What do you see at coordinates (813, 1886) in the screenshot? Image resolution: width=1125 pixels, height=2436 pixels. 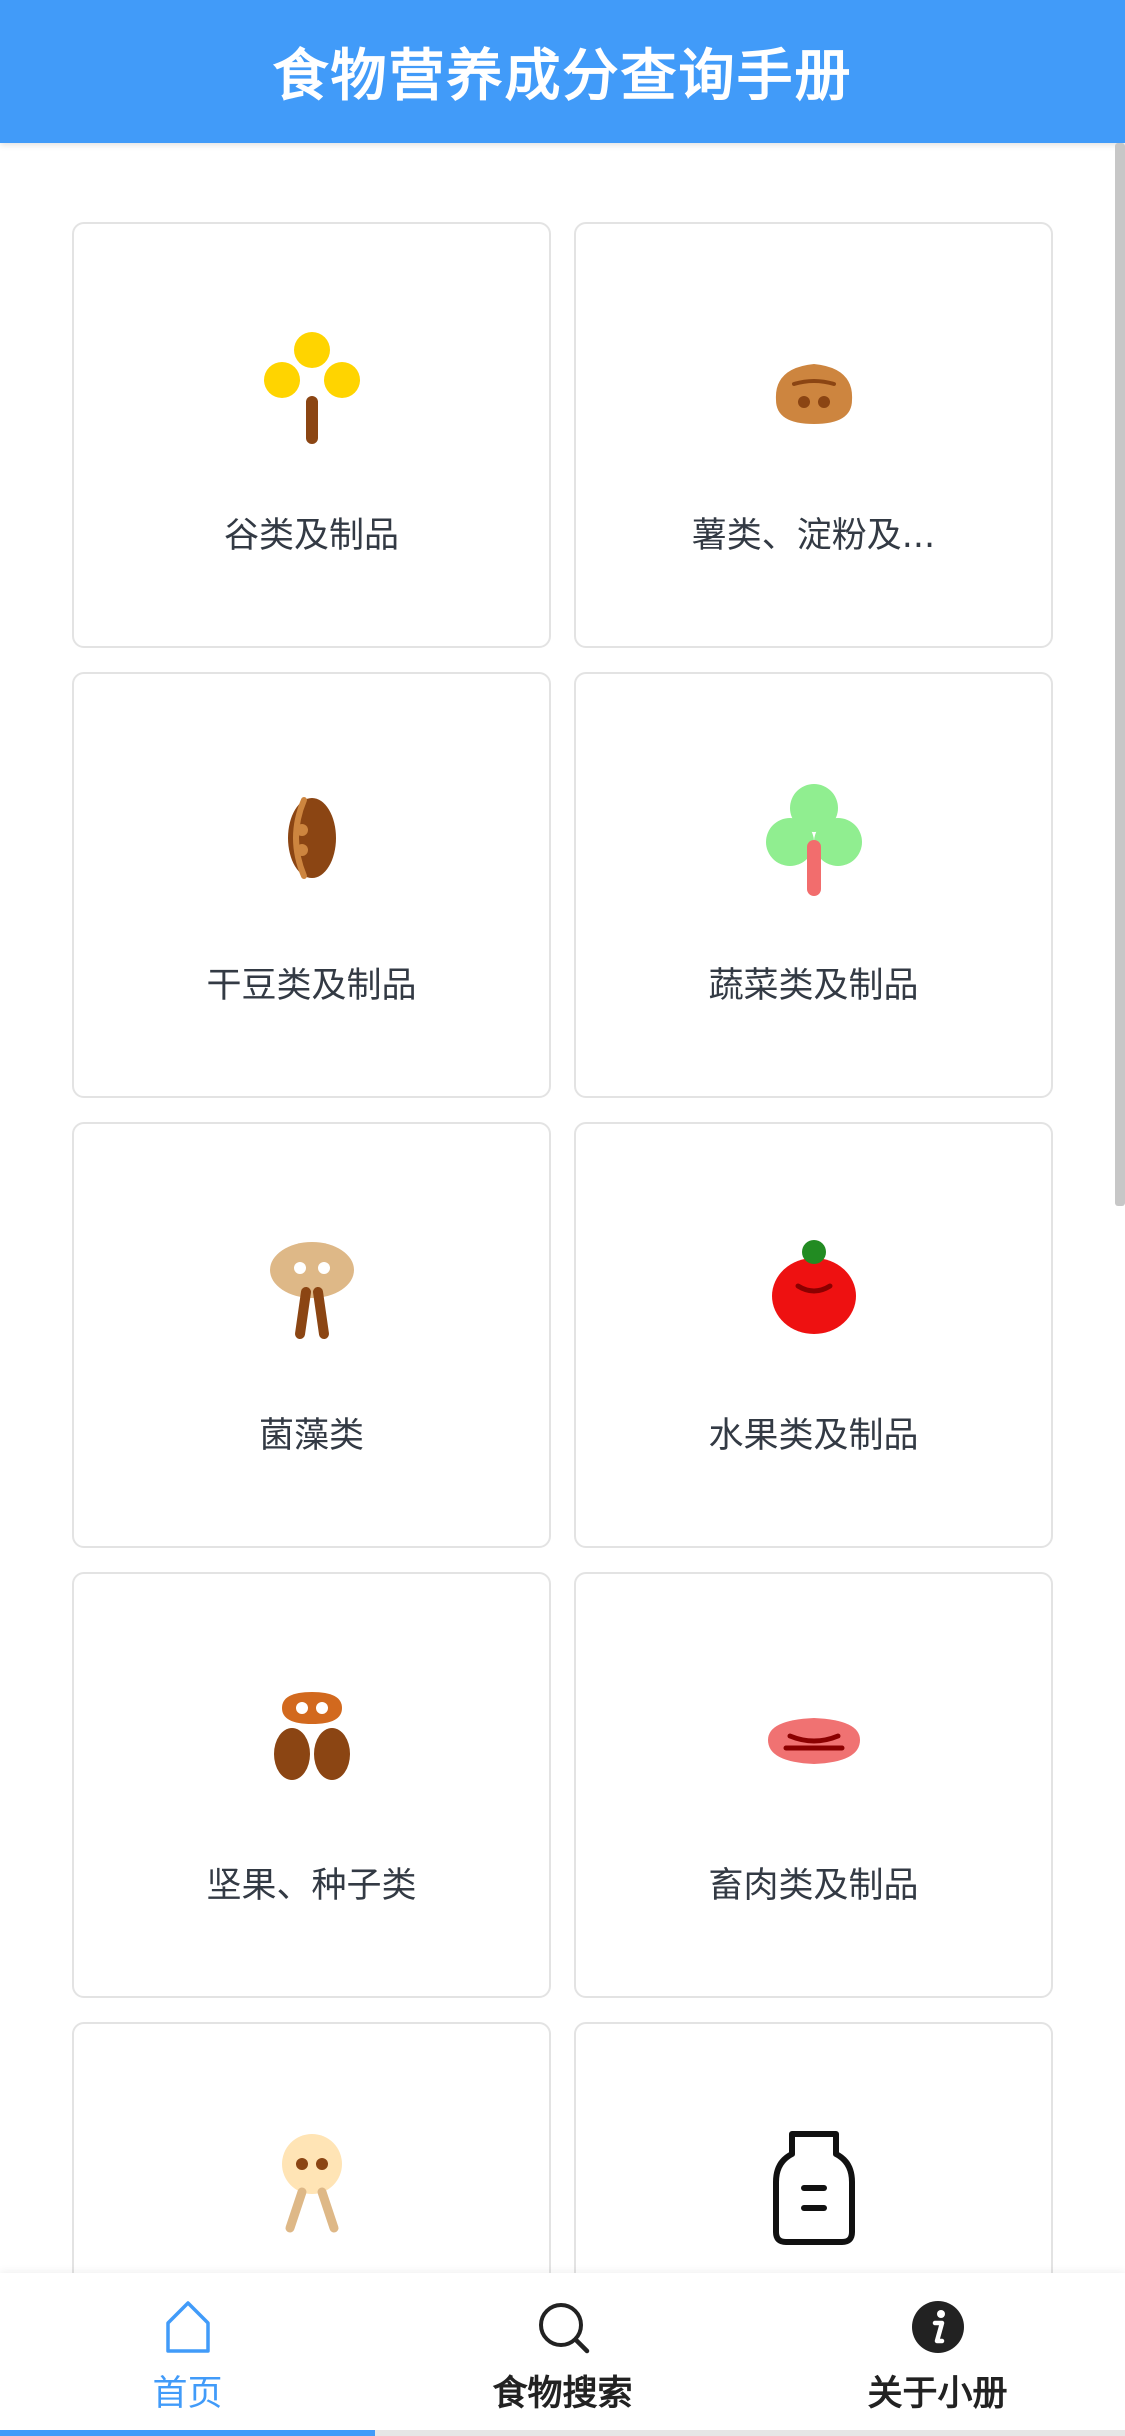 I see `category-label: 畜肉类及制品` at bounding box center [813, 1886].